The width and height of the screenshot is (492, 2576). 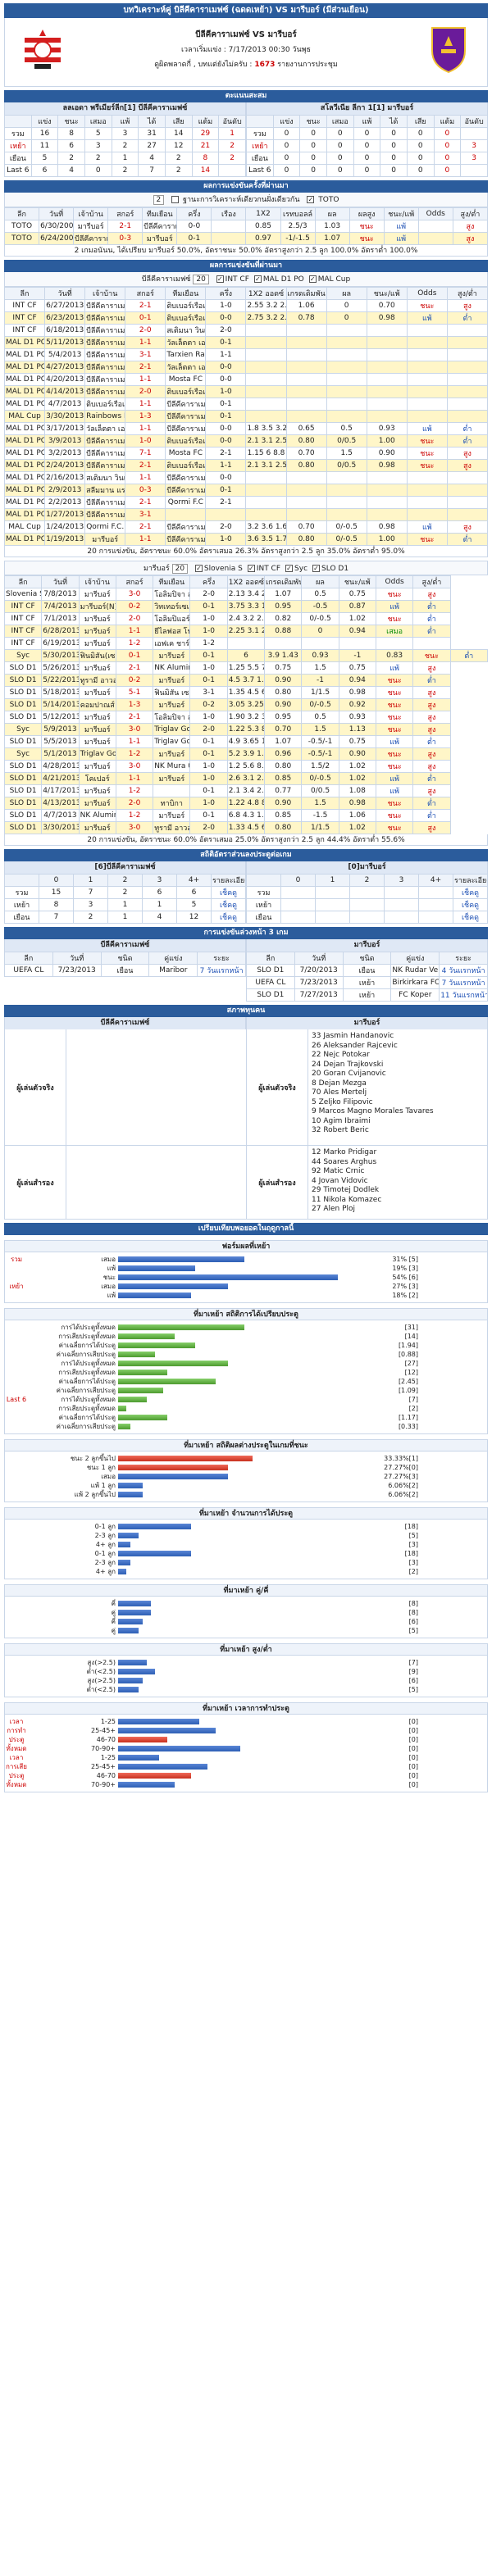 What do you see at coordinates (398, 1074) in the screenshot?
I see `player-name: 20 Goran Cvijanovic` at bounding box center [398, 1074].